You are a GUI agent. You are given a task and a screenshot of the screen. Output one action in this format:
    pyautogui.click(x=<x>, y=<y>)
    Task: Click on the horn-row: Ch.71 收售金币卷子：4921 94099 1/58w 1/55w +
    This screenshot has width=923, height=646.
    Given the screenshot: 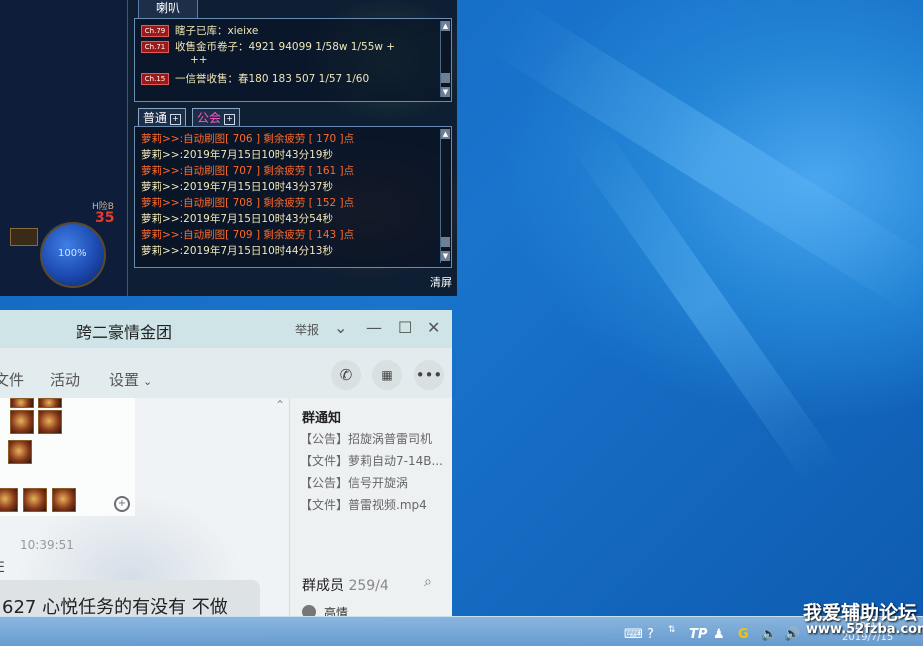 What is the action you would take?
    pyautogui.click(x=268, y=46)
    